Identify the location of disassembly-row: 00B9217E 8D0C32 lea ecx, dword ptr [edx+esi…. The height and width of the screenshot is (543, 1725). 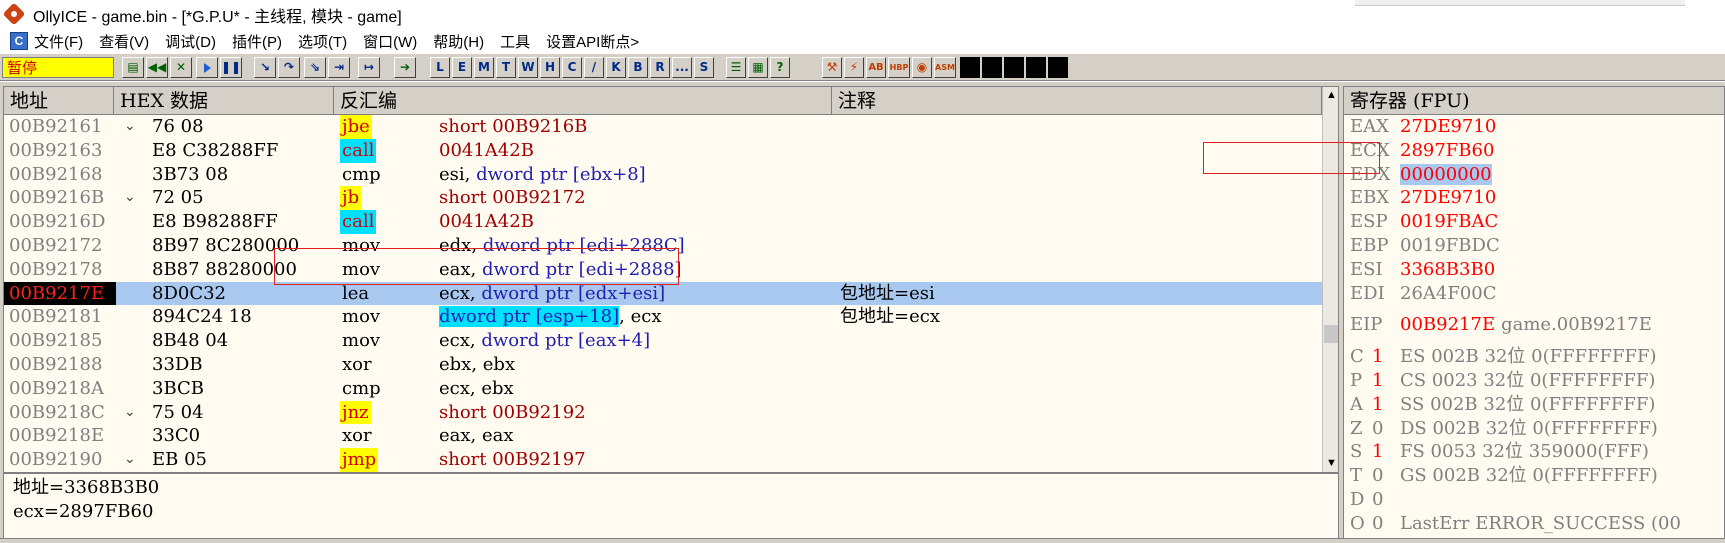
(663, 293).